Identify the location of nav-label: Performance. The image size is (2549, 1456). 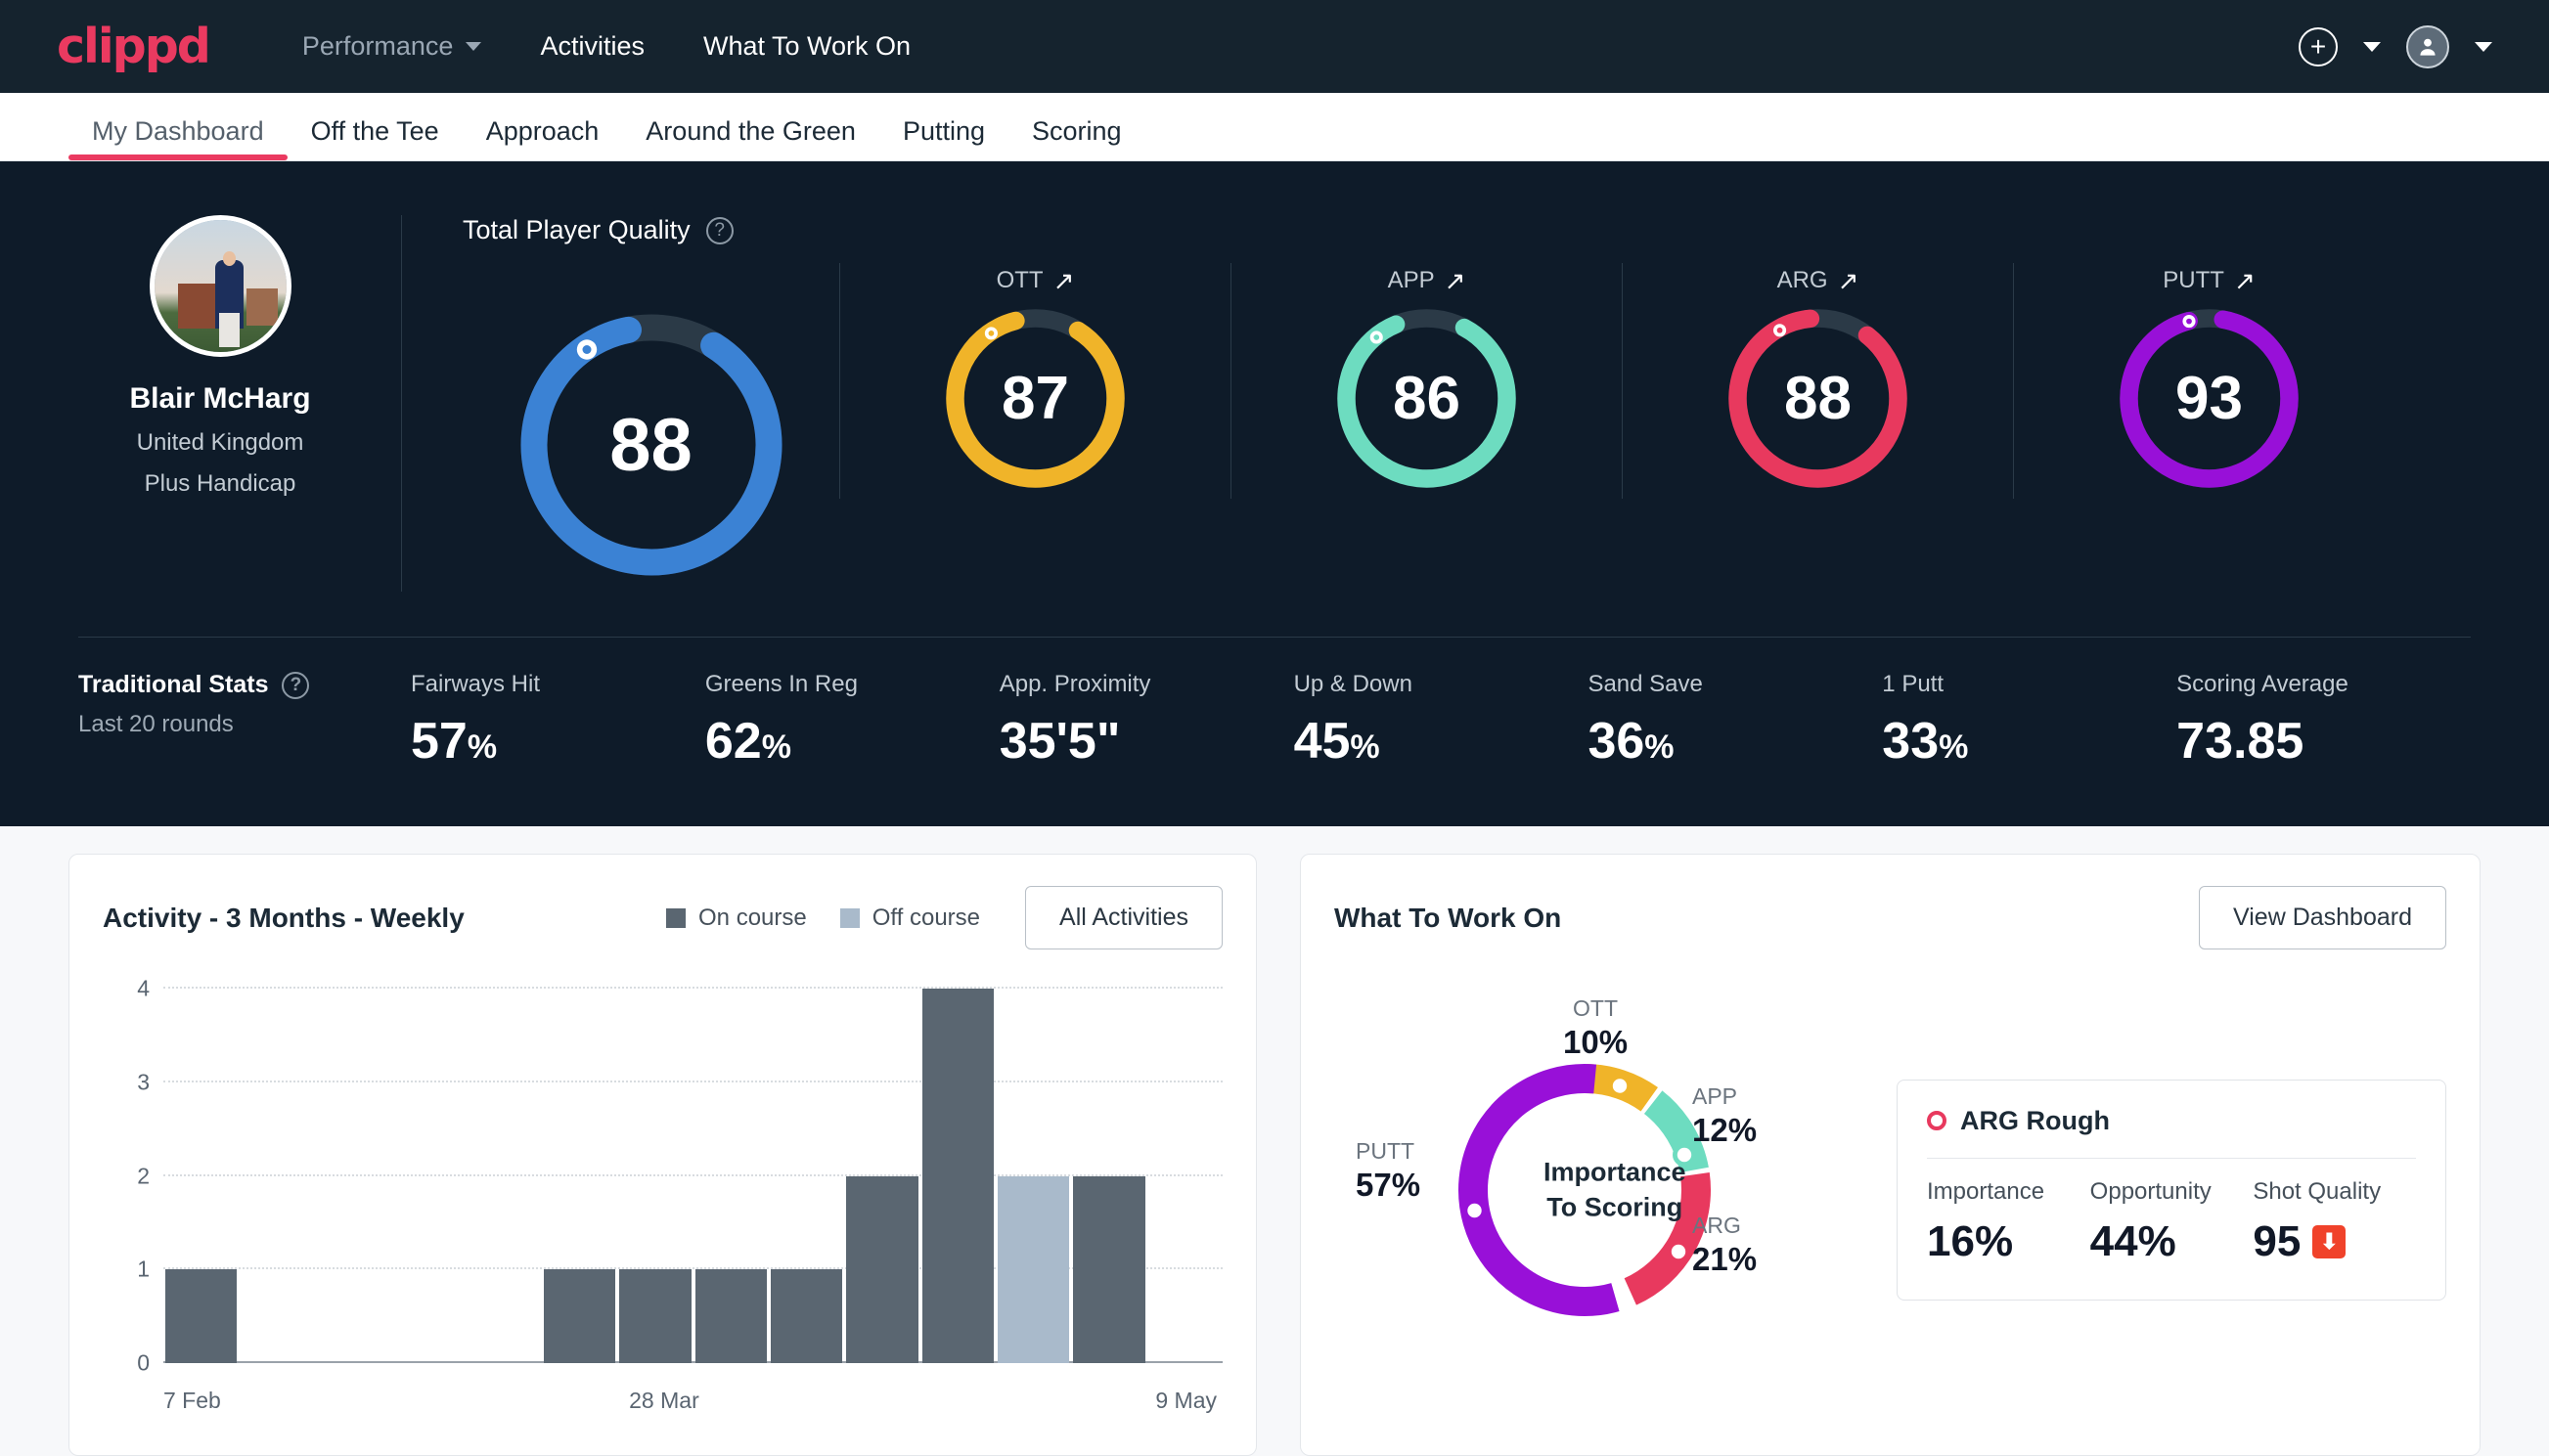
(378, 46).